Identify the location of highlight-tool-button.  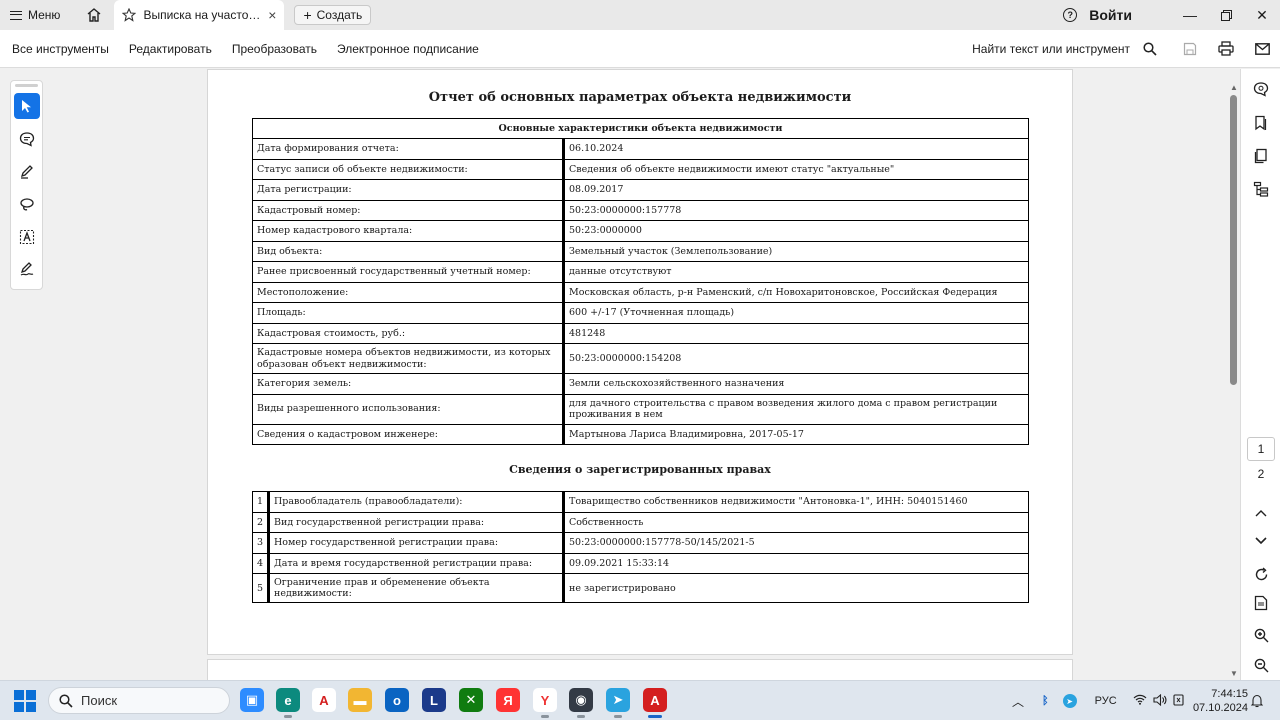
(27, 171).